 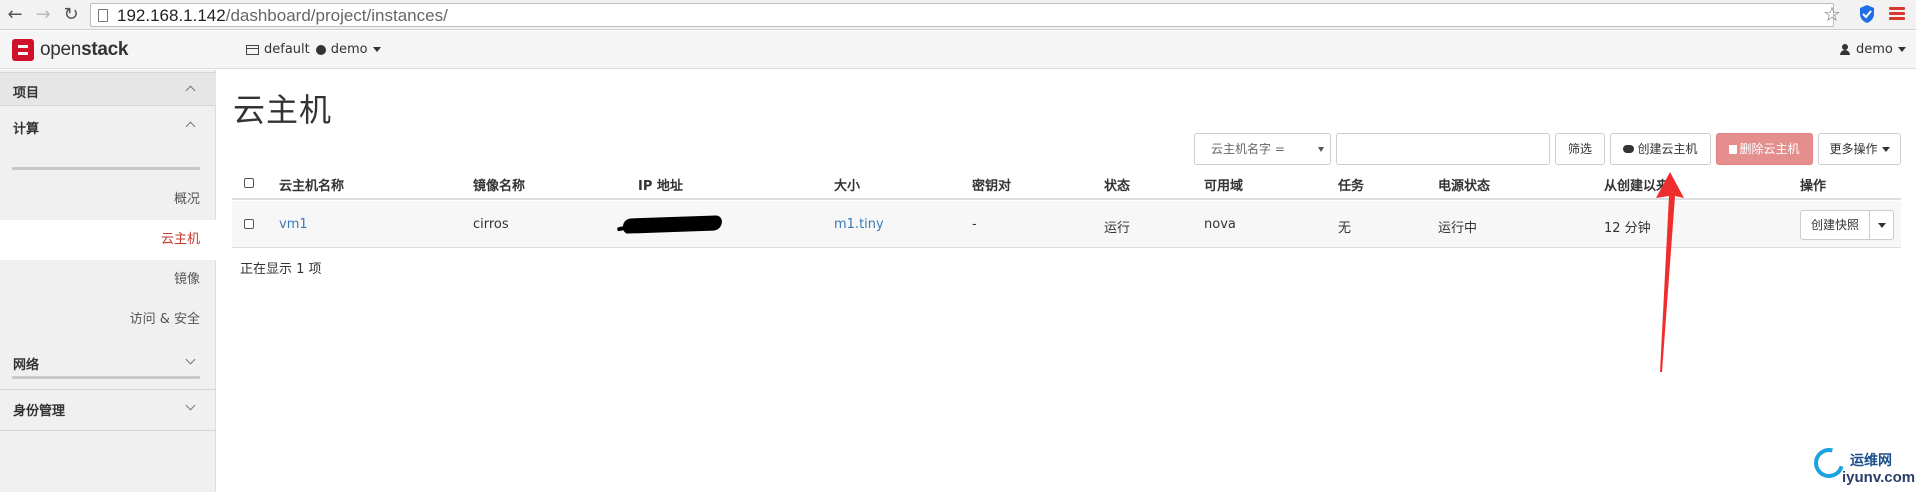 I want to click on create-instance-button: 创建云主机, so click(x=1660, y=149).